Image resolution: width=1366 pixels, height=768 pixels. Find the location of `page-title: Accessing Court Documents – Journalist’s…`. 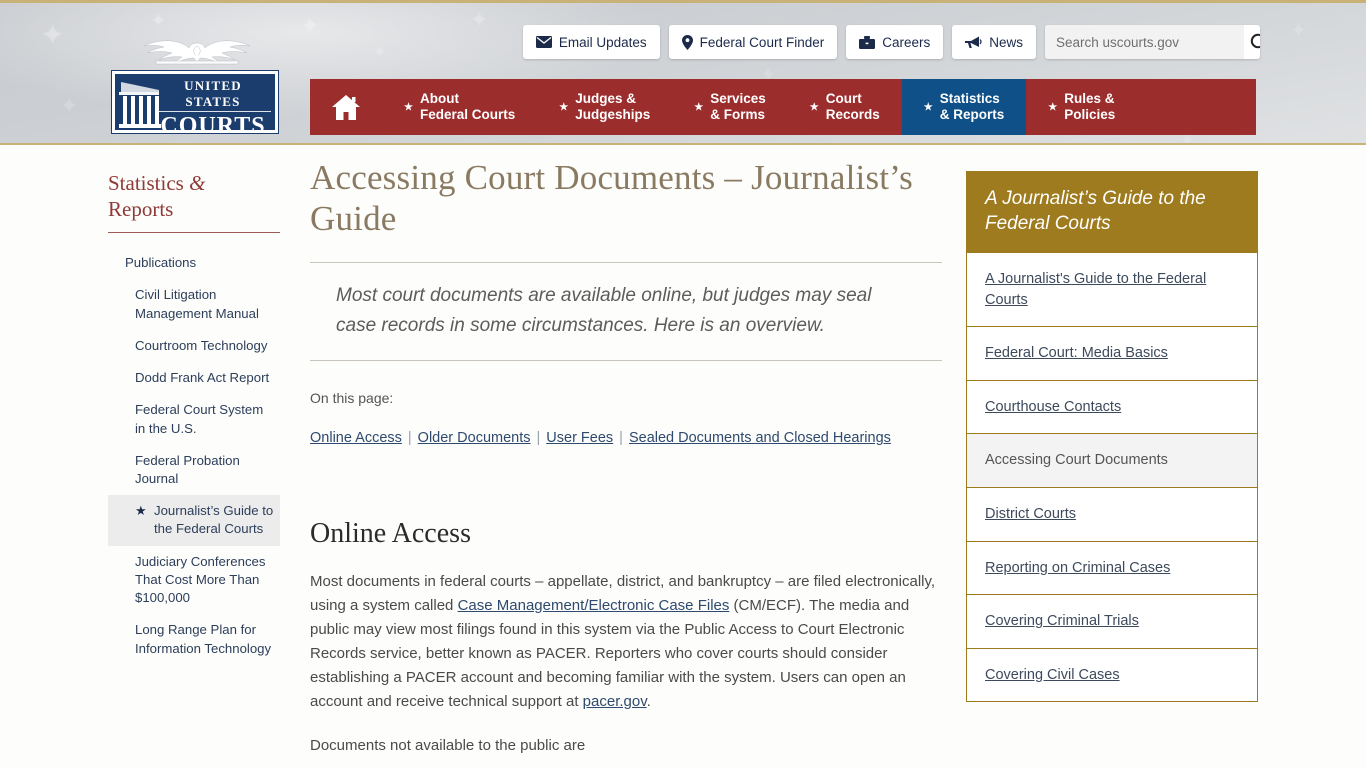

page-title: Accessing Court Documents – Journalist’s… is located at coordinates (611, 198).